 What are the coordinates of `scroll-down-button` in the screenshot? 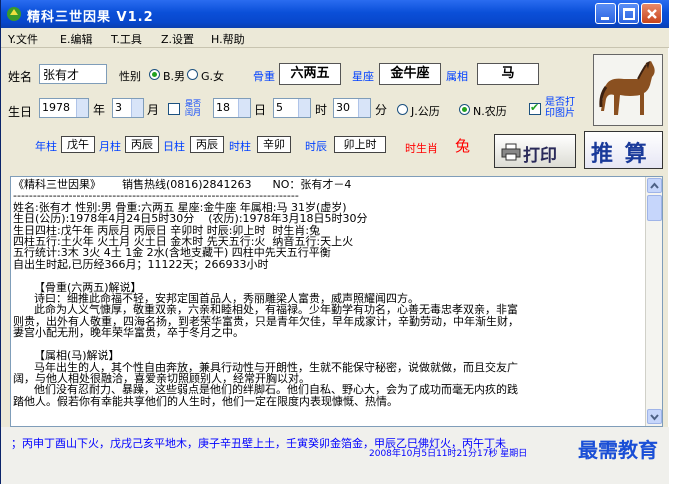 It's located at (654, 416).